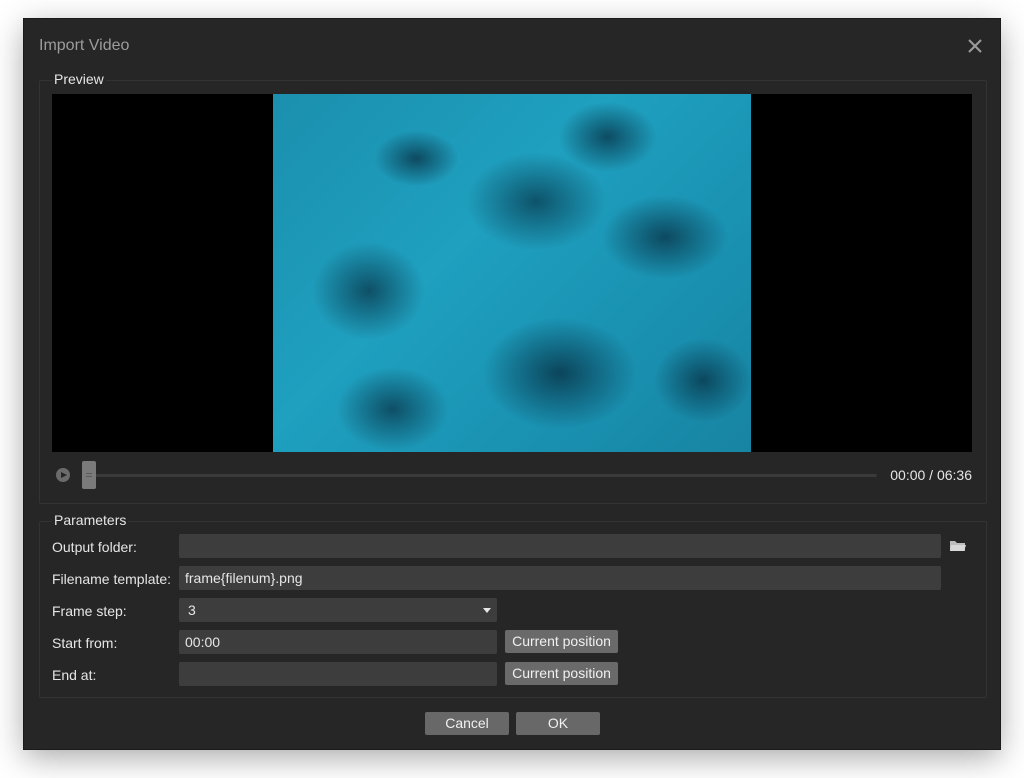  What do you see at coordinates (561, 641) in the screenshot?
I see `start-current-position-button: Current position` at bounding box center [561, 641].